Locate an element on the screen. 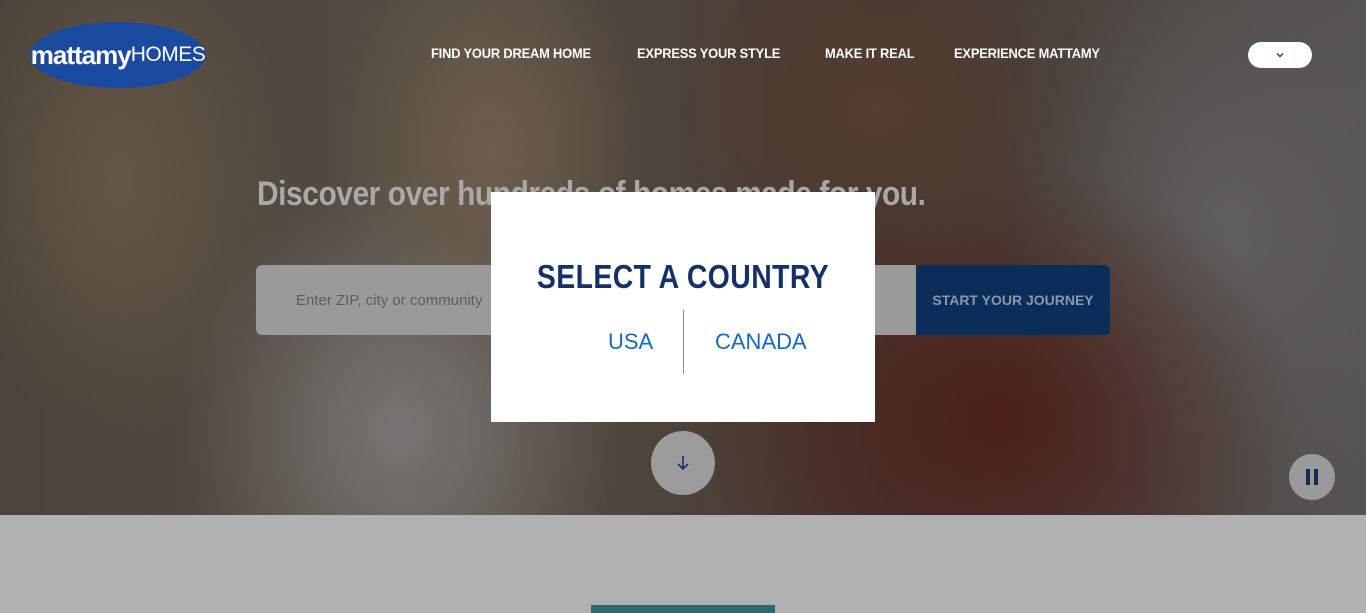 This screenshot has height=613, width=1366. pause-video-button is located at coordinates (1312, 477).